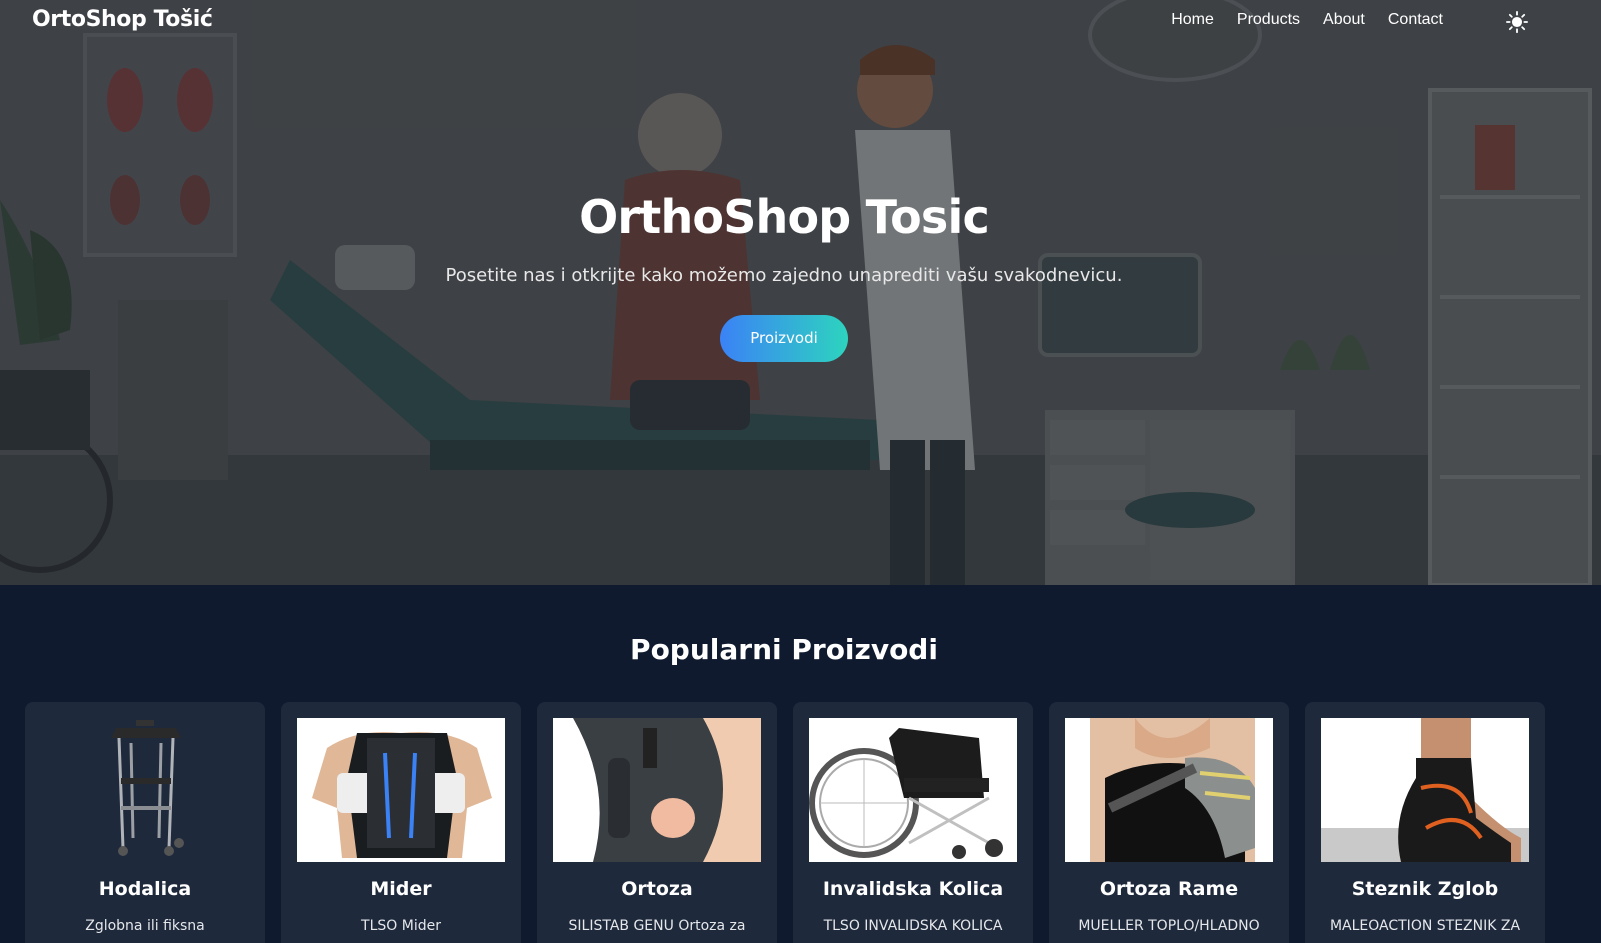 The width and height of the screenshot is (1601, 943). Describe the element at coordinates (1425, 926) in the screenshot. I see `product-description: MALEOACTION STEZNIK ZA` at that location.